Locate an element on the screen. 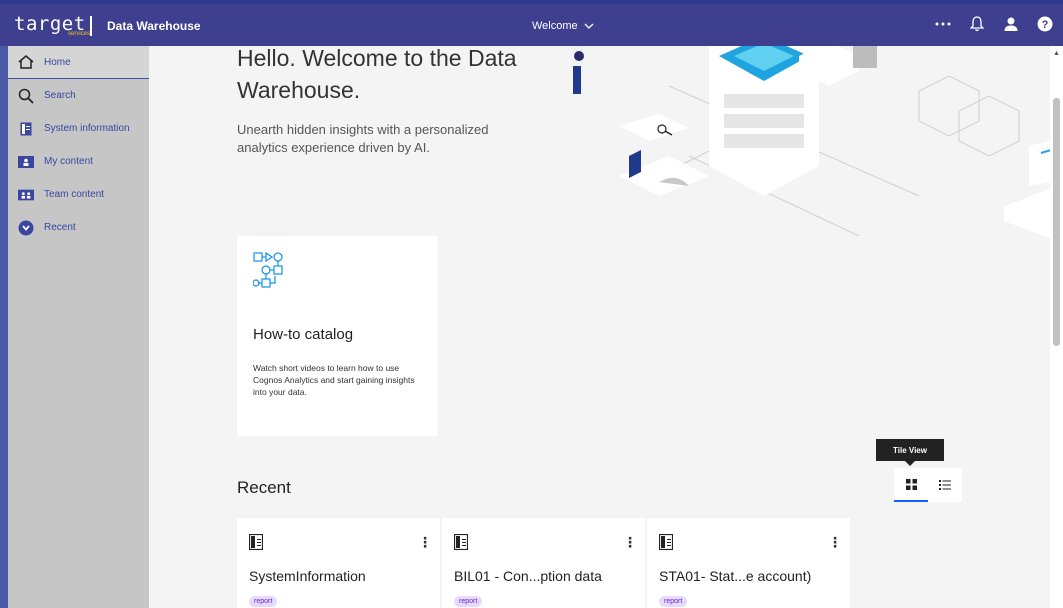  sidebar-item-label: Team content is located at coordinates (74, 194).